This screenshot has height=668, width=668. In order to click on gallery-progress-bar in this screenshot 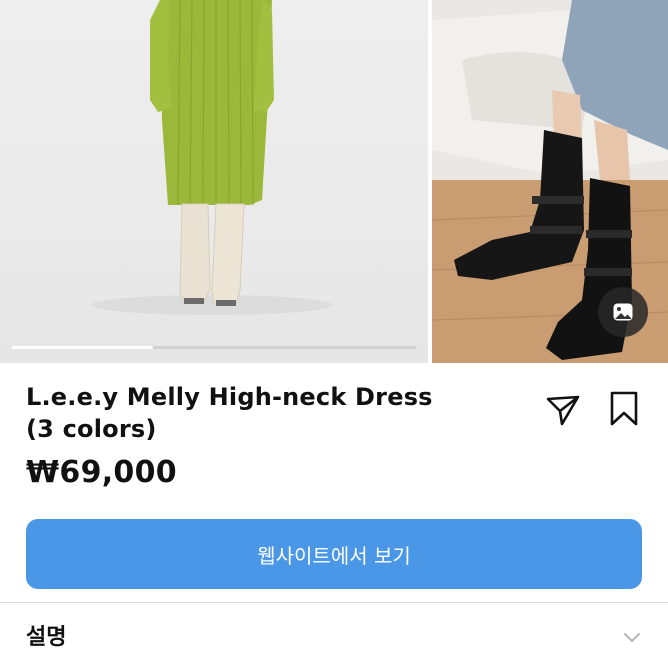, I will do `click(214, 347)`.